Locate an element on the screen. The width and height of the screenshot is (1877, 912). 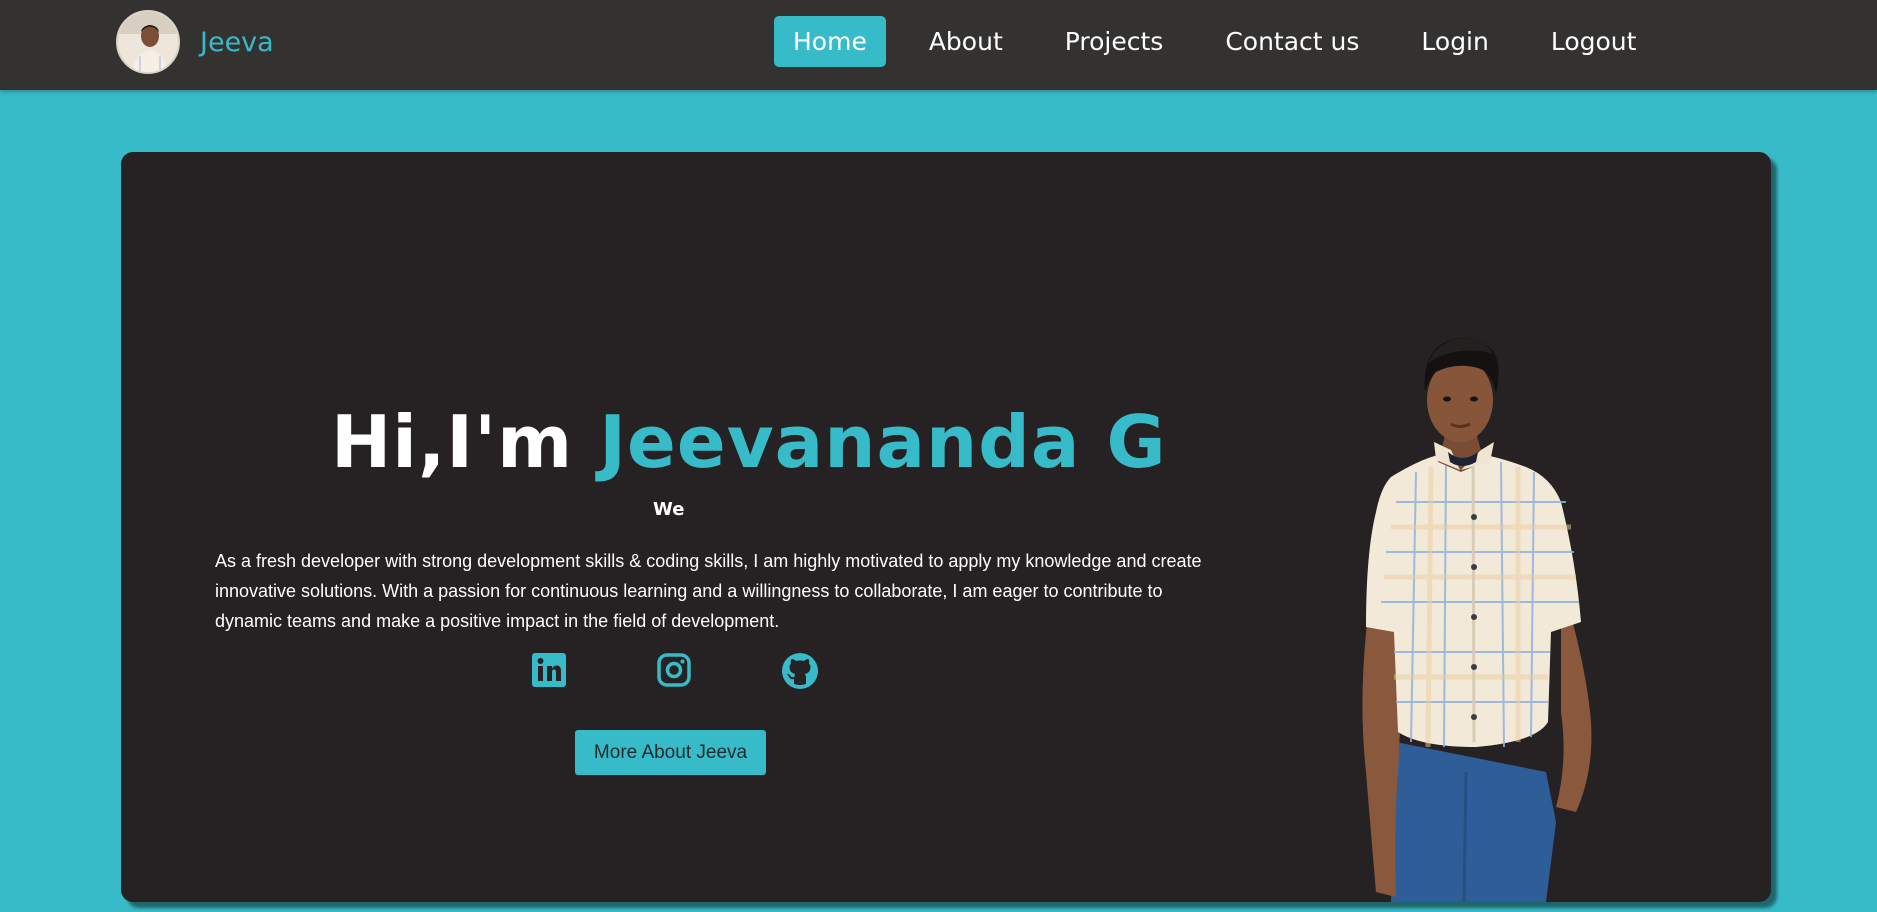
brand: Jeeva is located at coordinates (195, 42).